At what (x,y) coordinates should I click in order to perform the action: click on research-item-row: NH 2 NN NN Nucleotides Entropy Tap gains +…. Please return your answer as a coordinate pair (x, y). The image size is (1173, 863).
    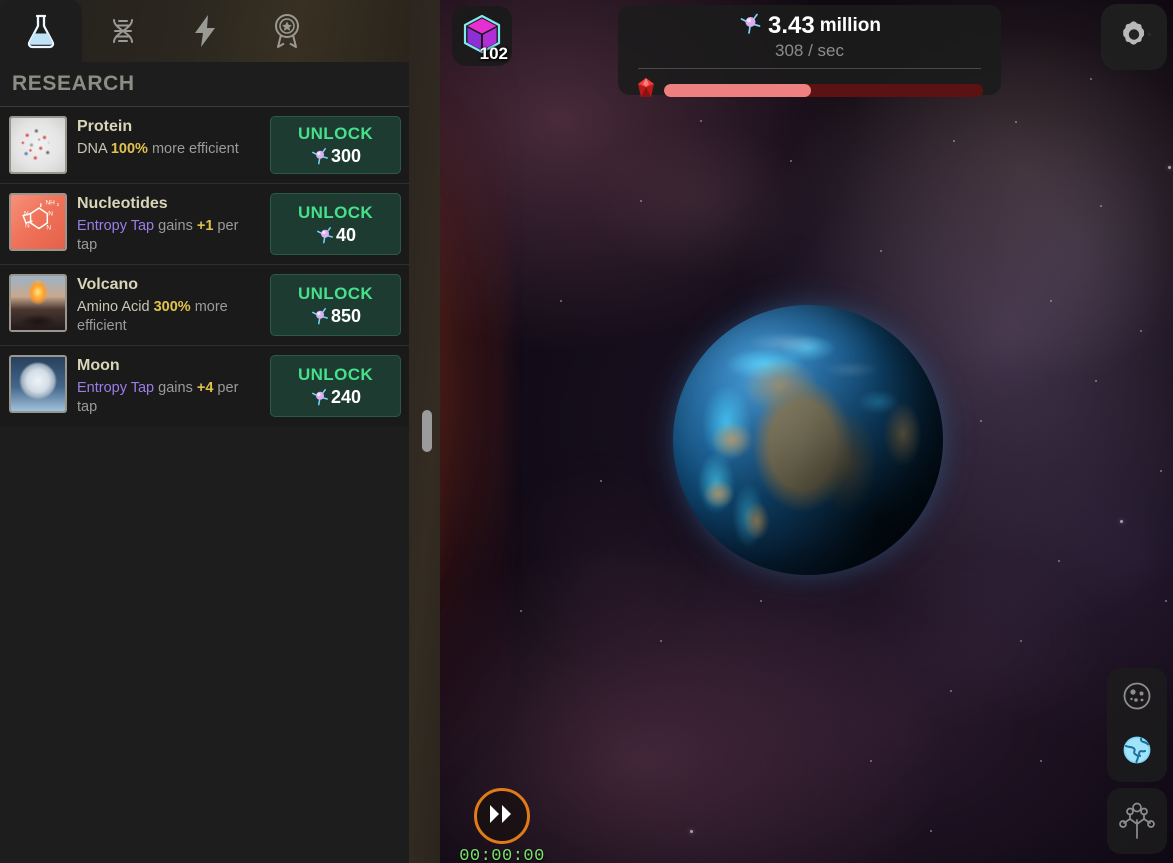
    Looking at the image, I should click on (204, 223).